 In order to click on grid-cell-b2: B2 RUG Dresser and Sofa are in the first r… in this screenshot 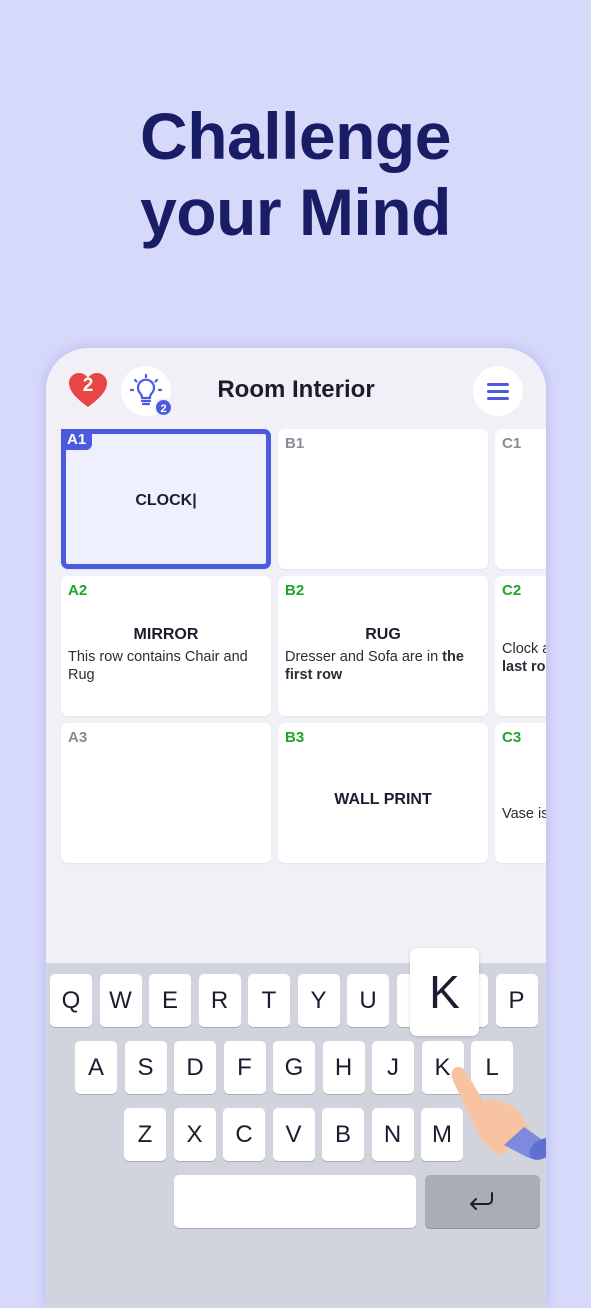, I will do `click(383, 646)`.